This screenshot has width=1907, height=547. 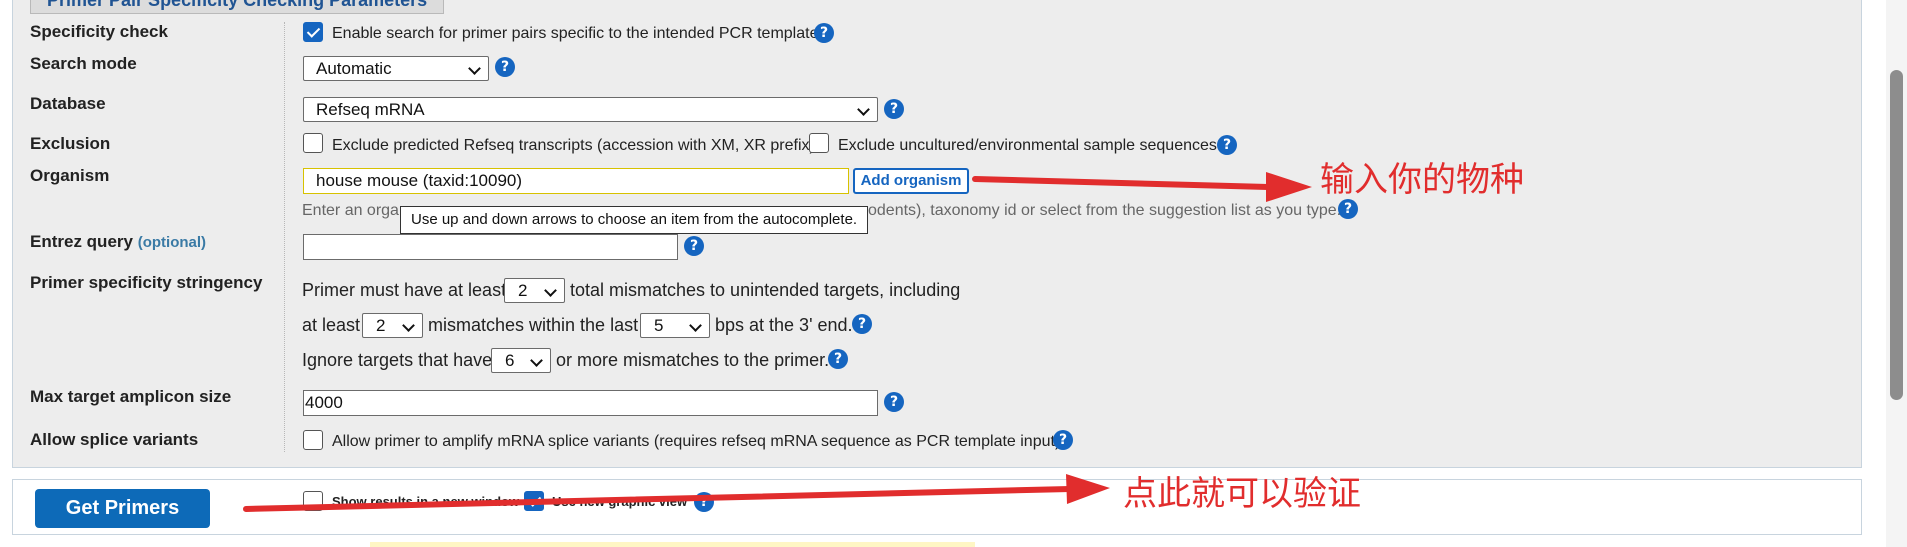 What do you see at coordinates (658, 499) in the screenshot?
I see `submit-arrow-line` at bounding box center [658, 499].